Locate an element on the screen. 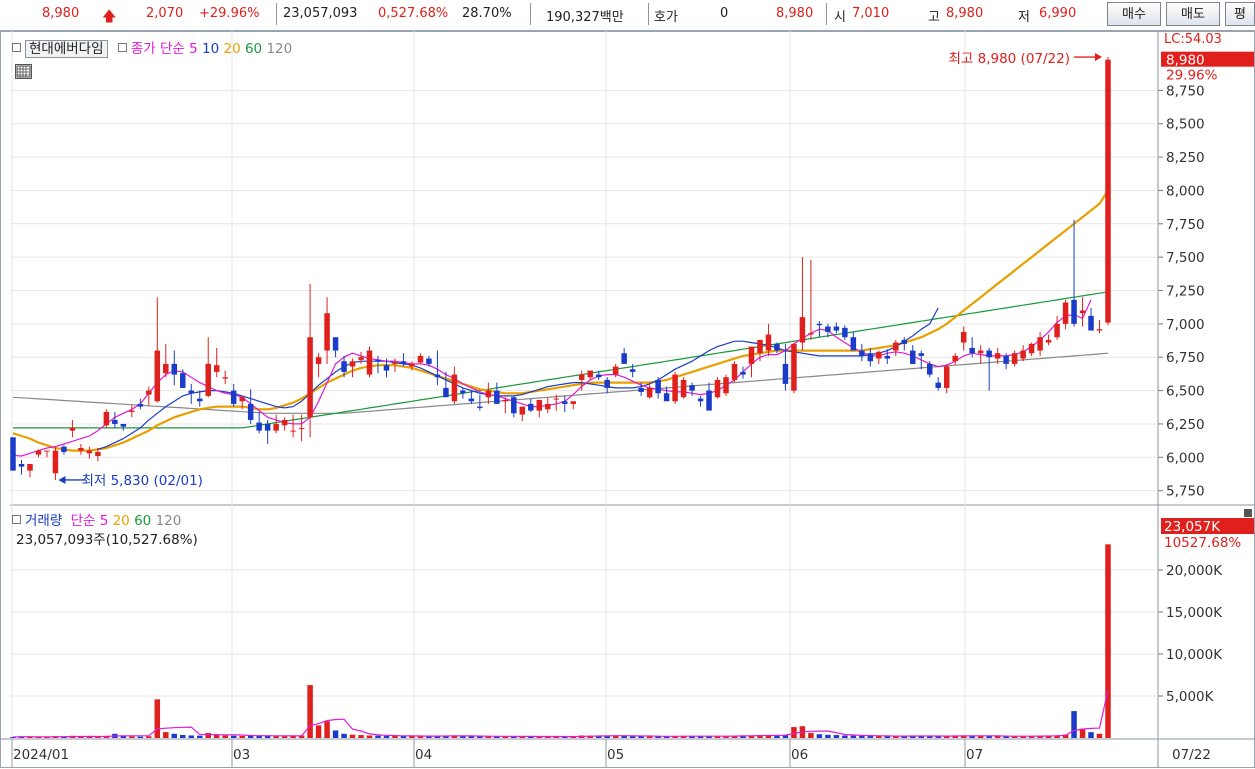 The height and width of the screenshot is (769, 1255). price-tick-label: 6,750 is located at coordinates (1185, 358).